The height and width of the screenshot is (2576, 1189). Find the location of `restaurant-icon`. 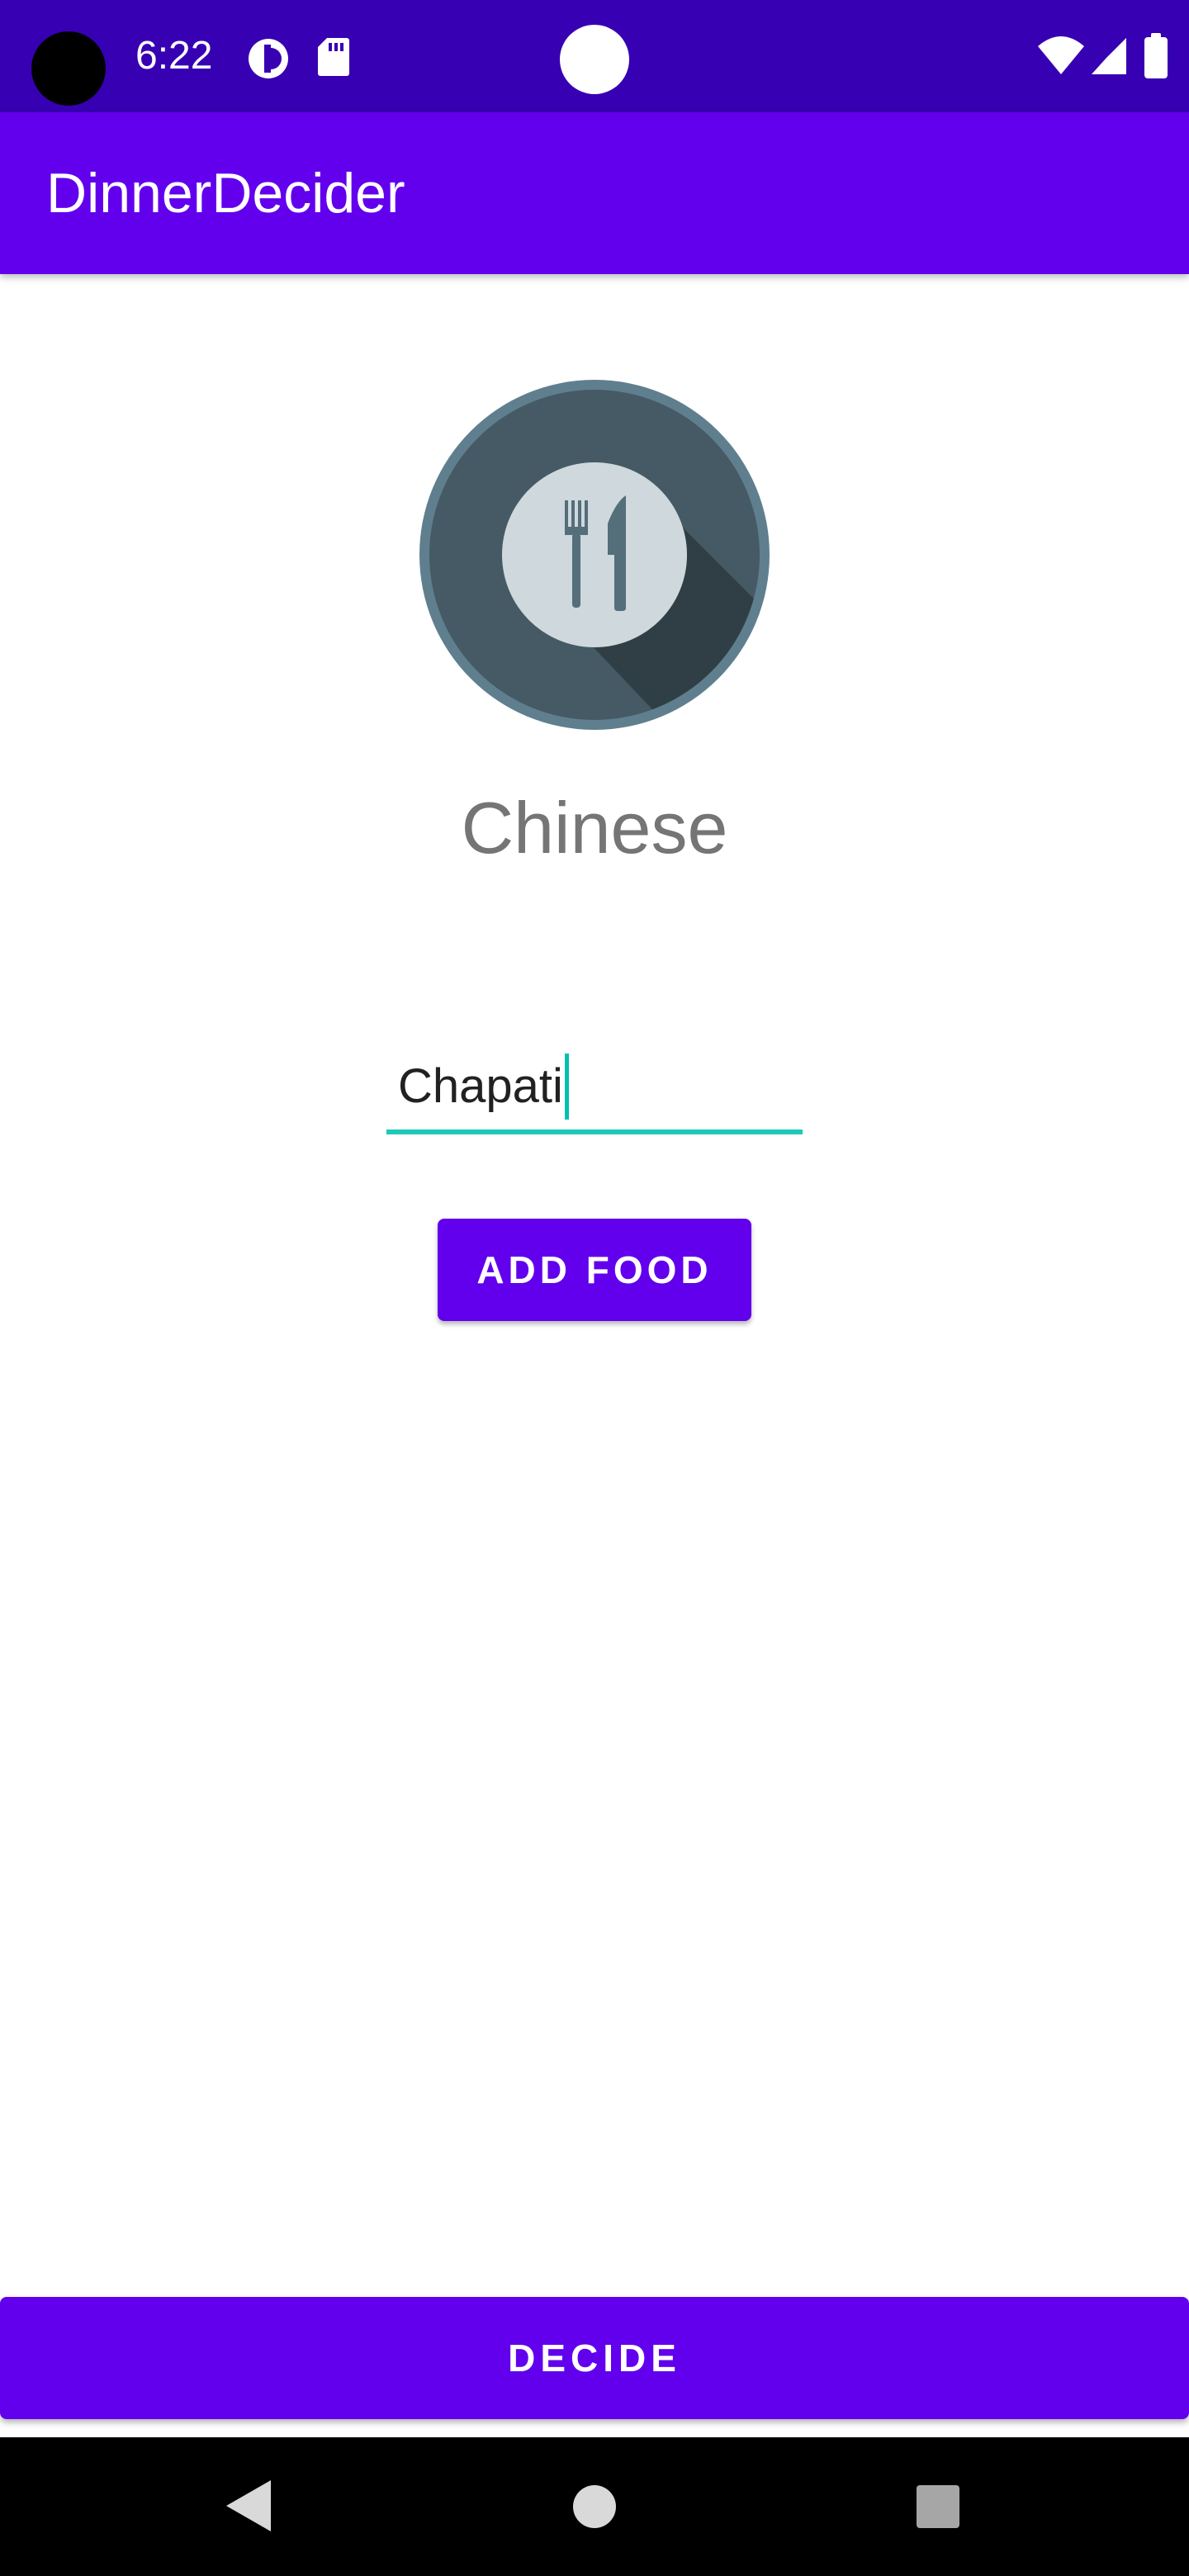

restaurant-icon is located at coordinates (594, 555).